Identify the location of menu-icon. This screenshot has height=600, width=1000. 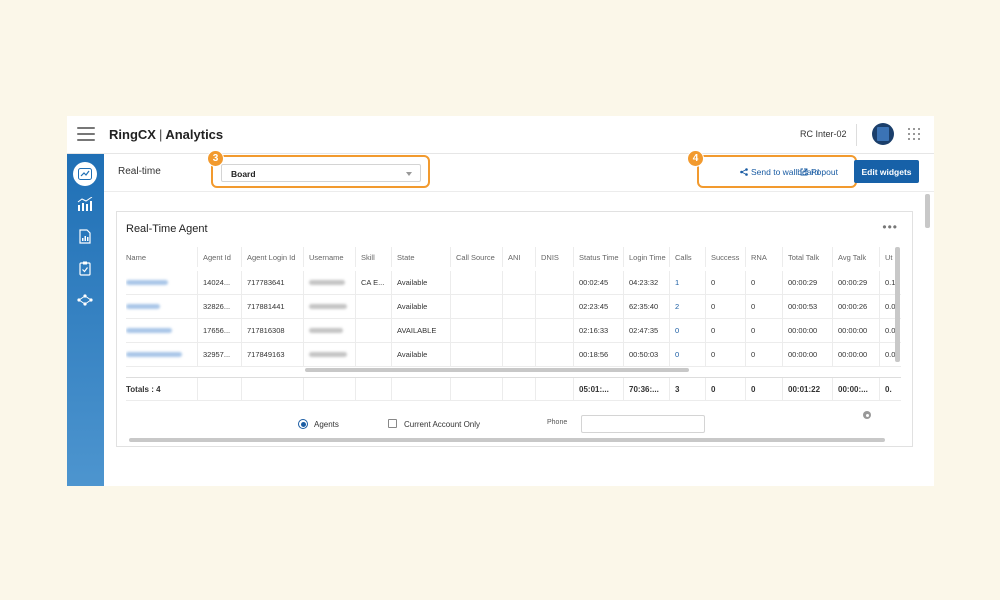
(86, 134).